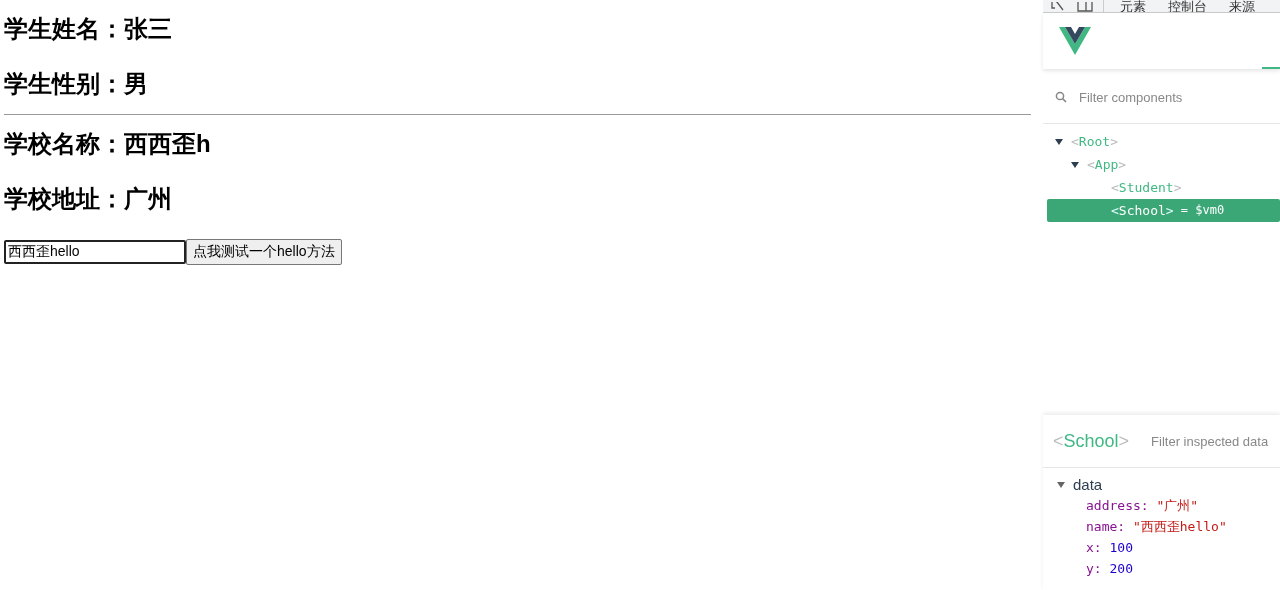  Describe the element at coordinates (1109, 548) in the screenshot. I see `data-property: x: 100` at that location.